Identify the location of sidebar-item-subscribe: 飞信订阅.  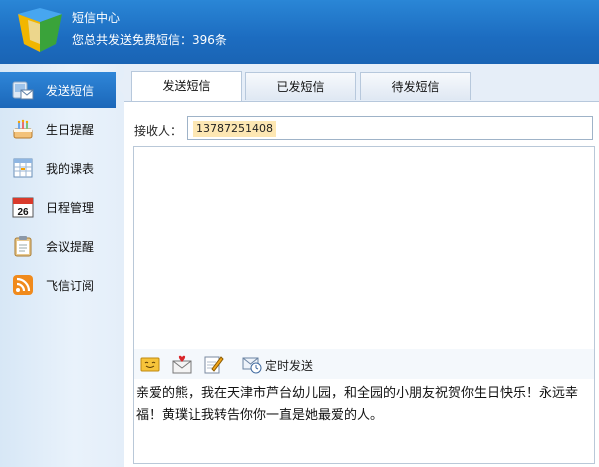
(62, 285).